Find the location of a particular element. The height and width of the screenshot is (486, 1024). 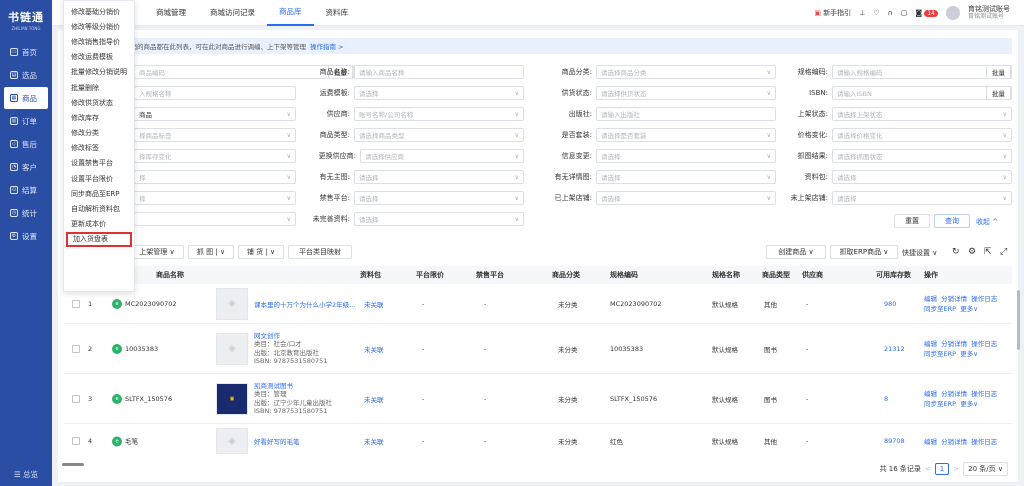

sidebar-item-aftersale: ◇ 售后 is located at coordinates (26, 144).